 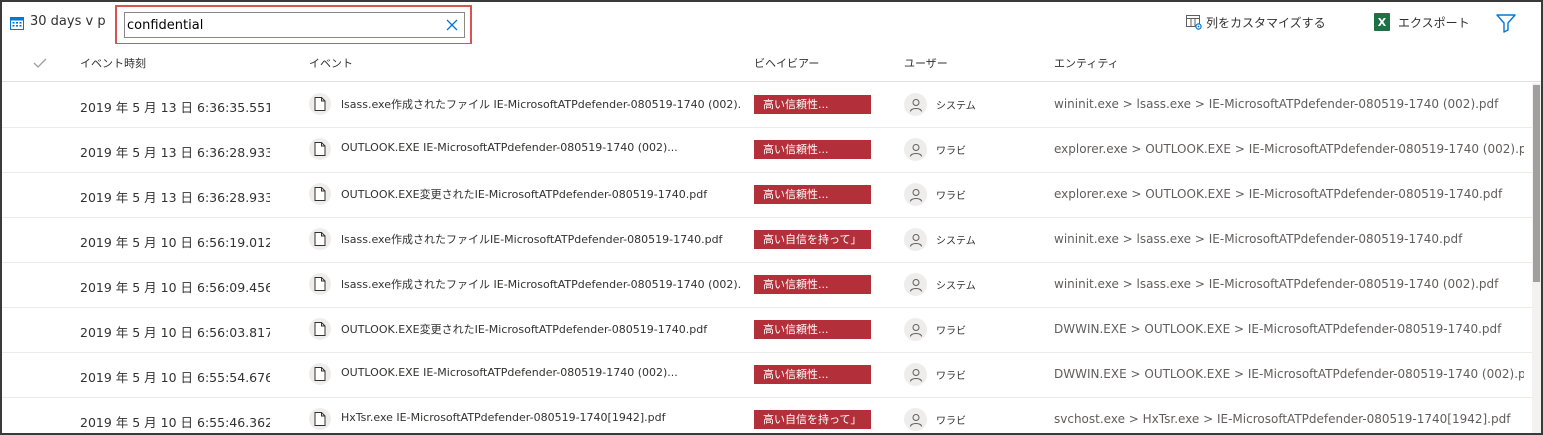 What do you see at coordinates (1194, 22) in the screenshot?
I see `columns-settings-icon` at bounding box center [1194, 22].